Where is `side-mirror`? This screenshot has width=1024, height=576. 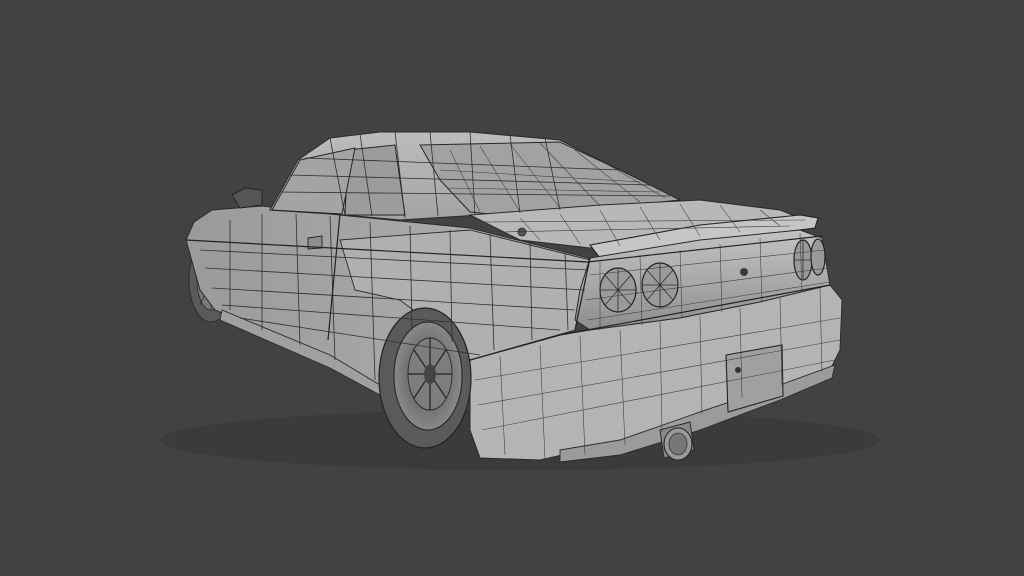
side-mirror is located at coordinates (247, 198).